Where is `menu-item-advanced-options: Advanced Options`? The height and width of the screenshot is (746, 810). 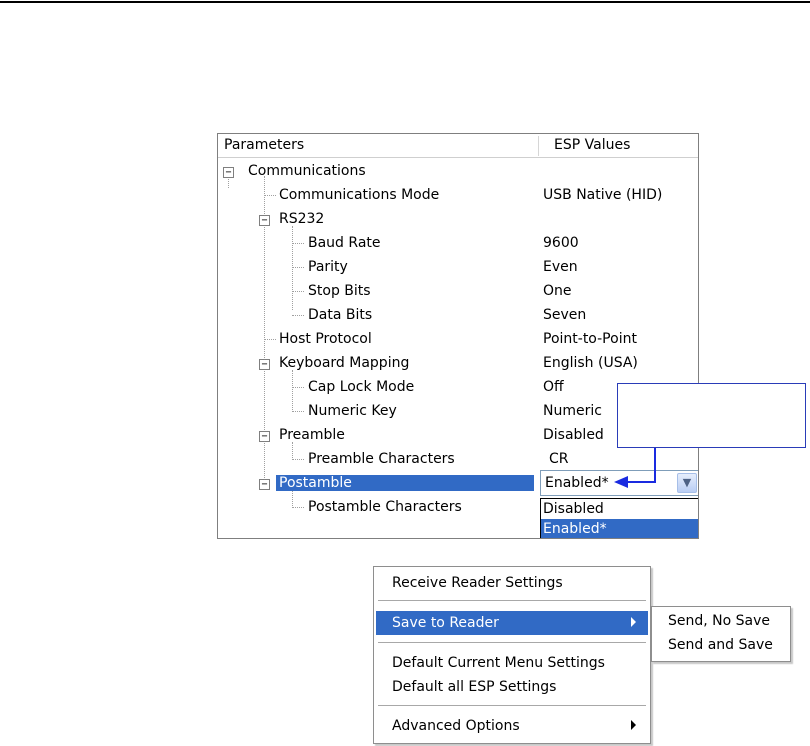
menu-item-advanced-options: Advanced Options is located at coordinates (512, 726).